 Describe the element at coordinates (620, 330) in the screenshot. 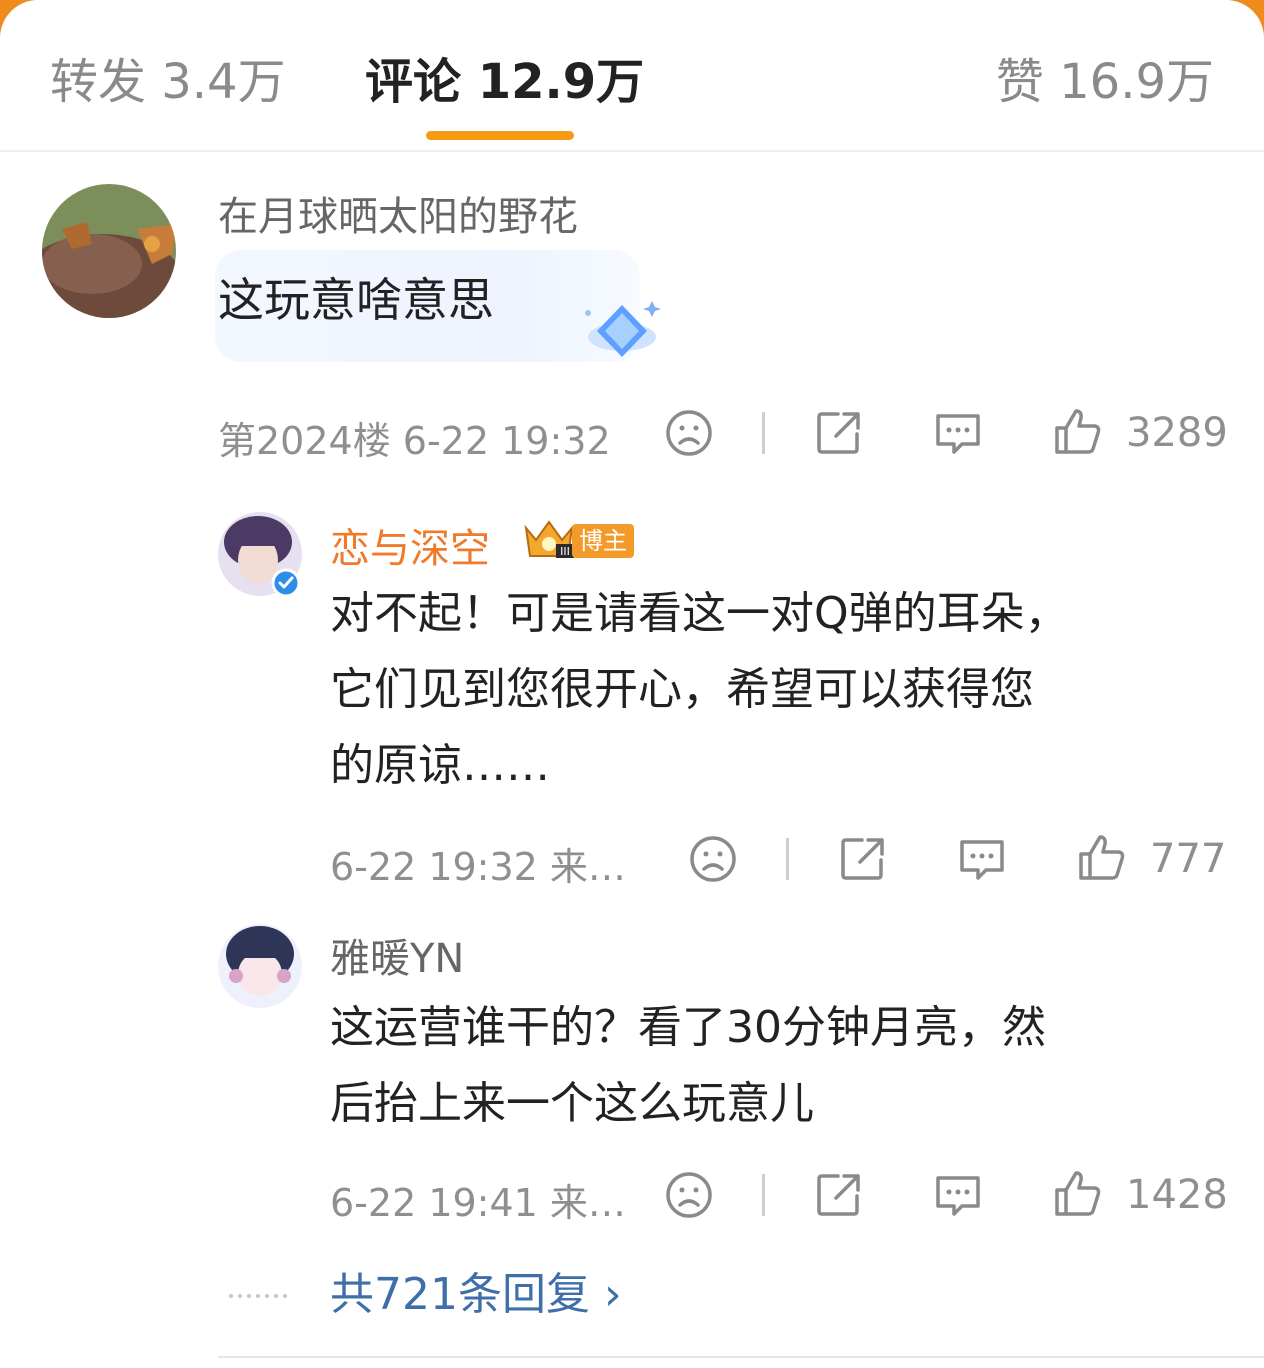

I see `diamond-sticker-icon` at that location.